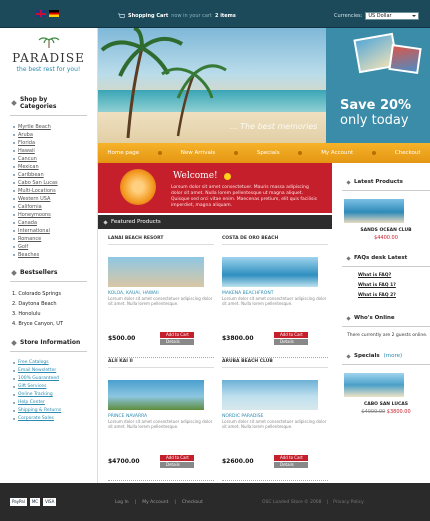 The image size is (430, 521). What do you see at coordinates (55, 199) in the screenshot?
I see `category-link: Western USA` at bounding box center [55, 199].